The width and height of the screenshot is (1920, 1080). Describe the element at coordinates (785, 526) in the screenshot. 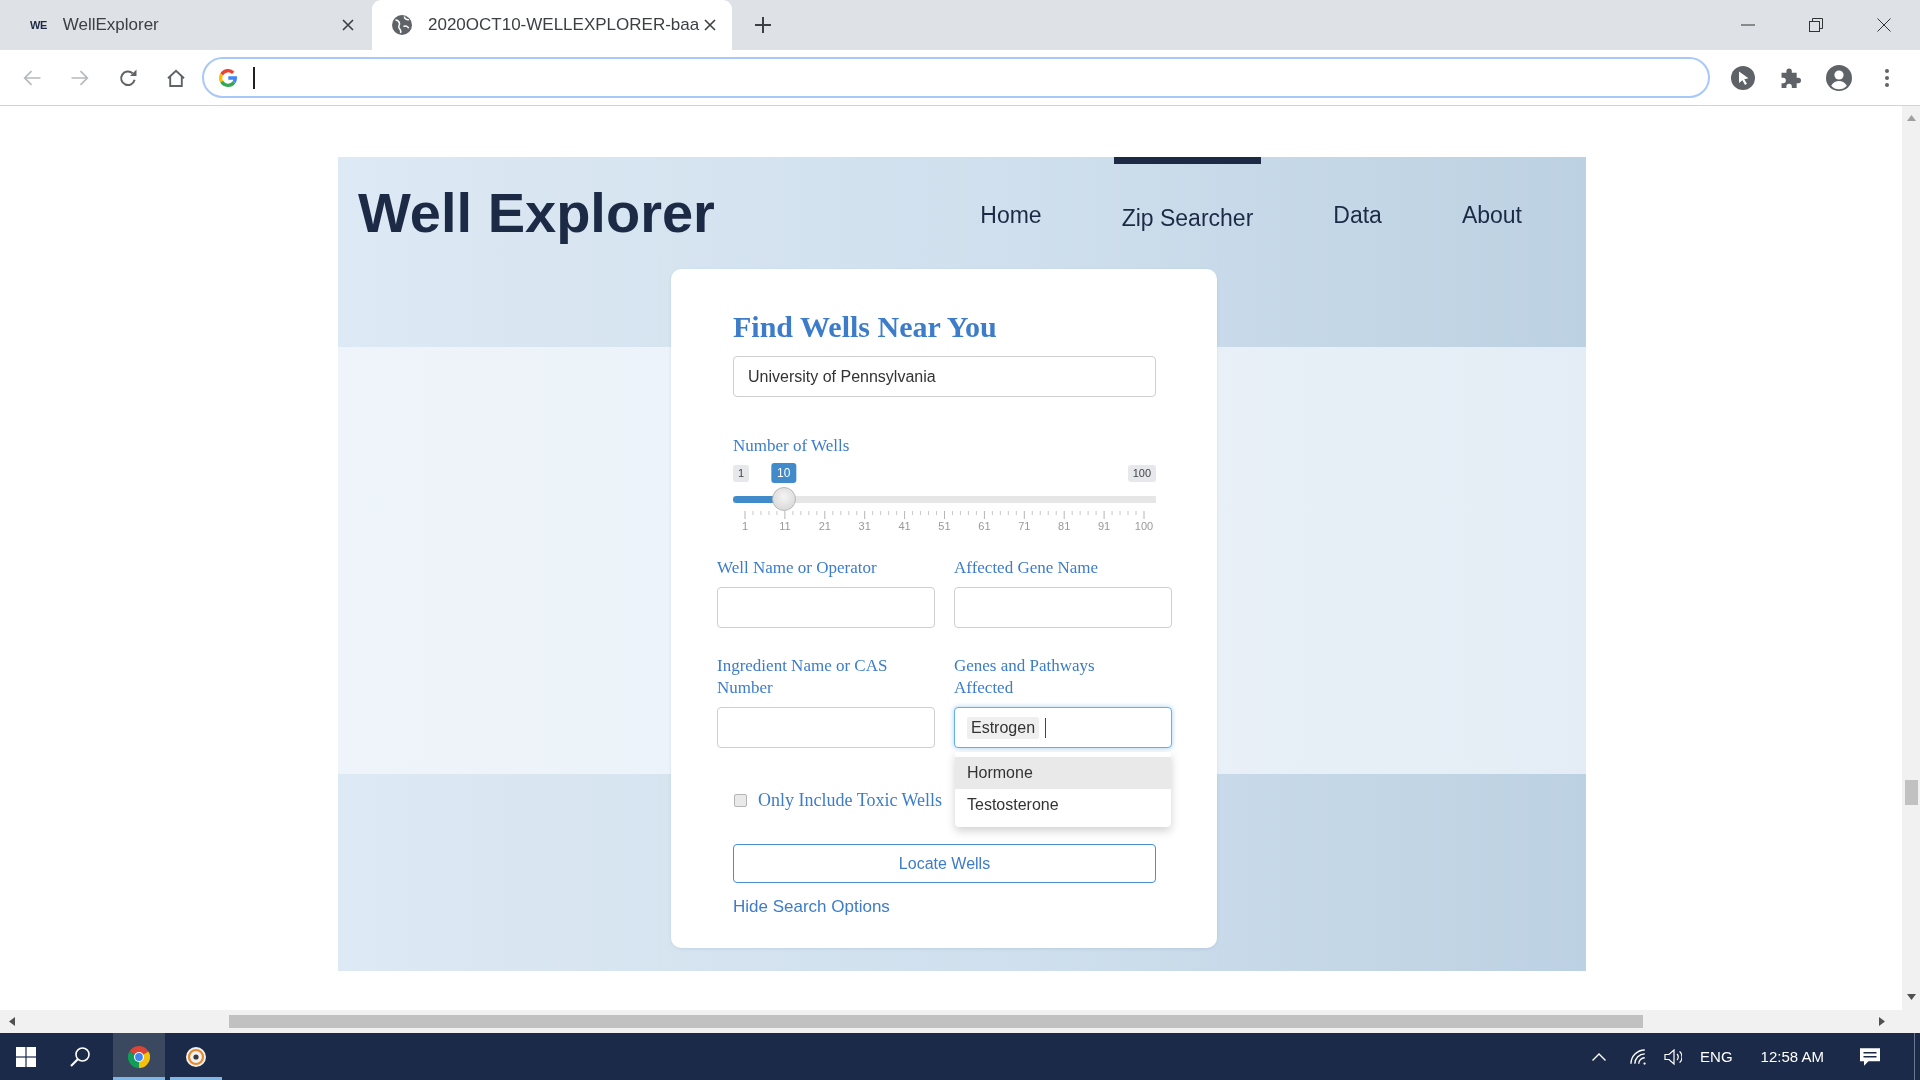

I see `slider-tick-label: 11` at that location.